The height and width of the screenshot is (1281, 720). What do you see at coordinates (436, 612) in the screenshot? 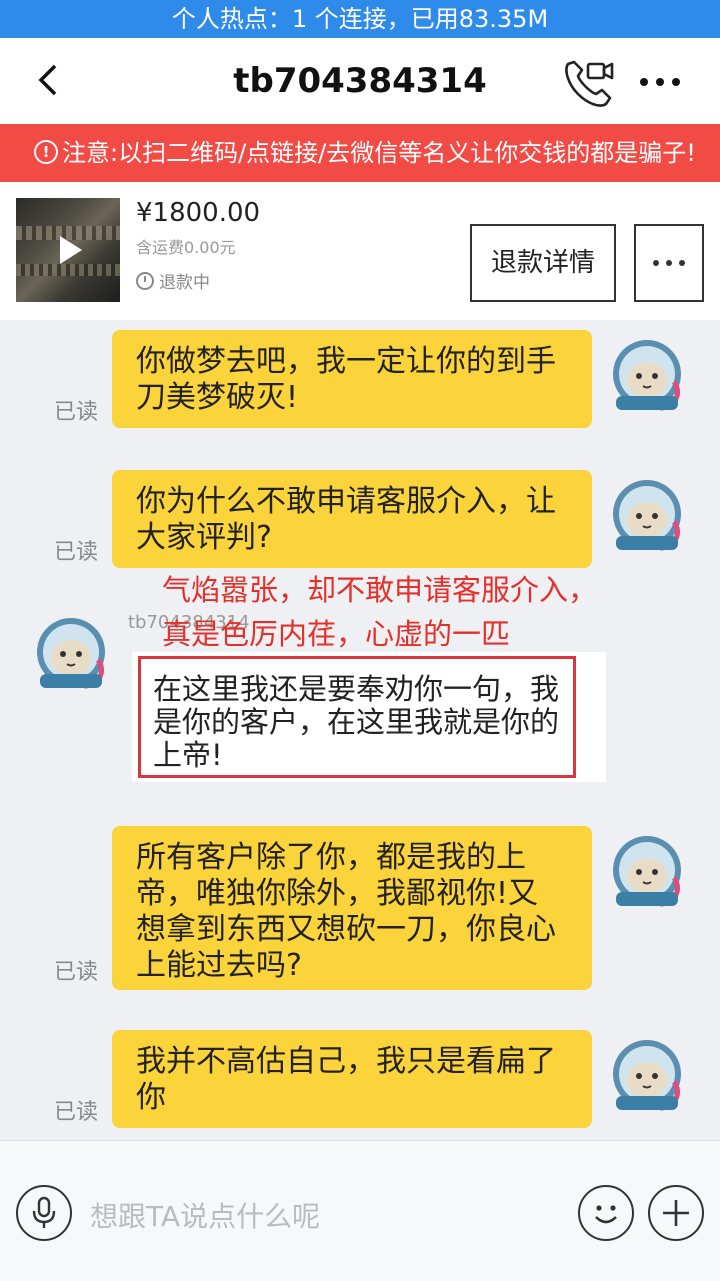
I see `annotation-overlay: 气焰嚣张，却不敢申请客服介入， 真是色厉内荏，心虚的一匹` at bounding box center [436, 612].